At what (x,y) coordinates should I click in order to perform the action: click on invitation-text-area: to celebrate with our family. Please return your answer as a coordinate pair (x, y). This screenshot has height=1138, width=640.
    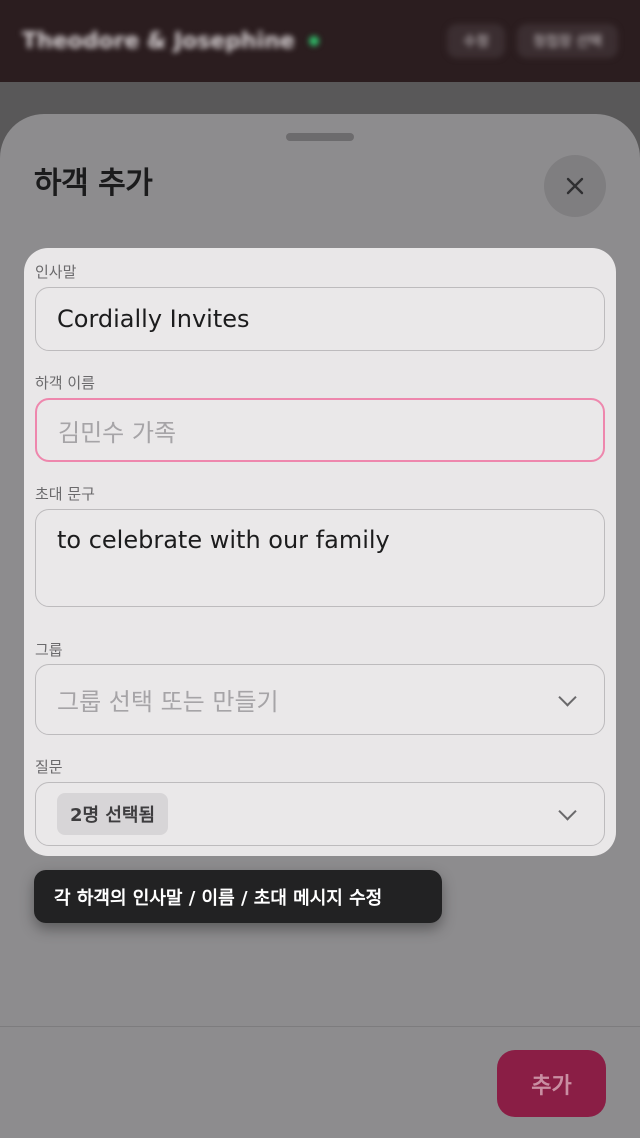
    Looking at the image, I should click on (320, 558).